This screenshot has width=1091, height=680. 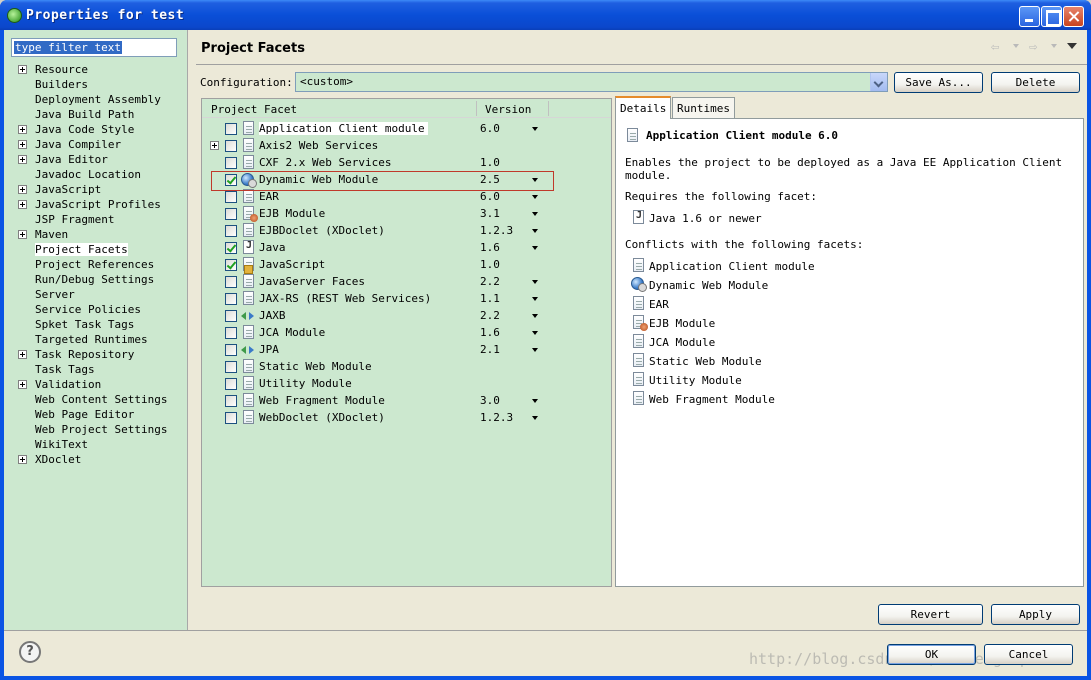 What do you see at coordinates (591, 82) in the screenshot?
I see `configuration-select: <custom>` at bounding box center [591, 82].